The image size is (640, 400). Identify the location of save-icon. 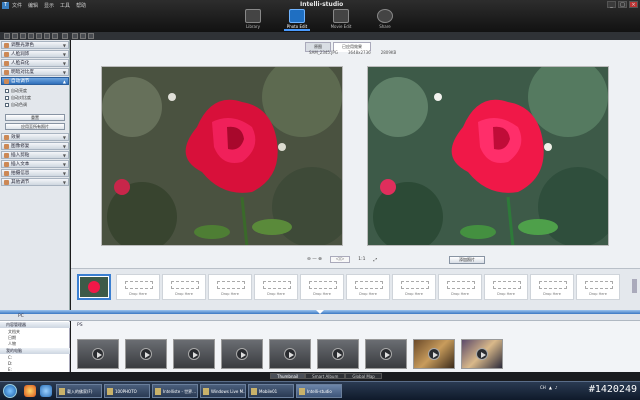
(7, 36).